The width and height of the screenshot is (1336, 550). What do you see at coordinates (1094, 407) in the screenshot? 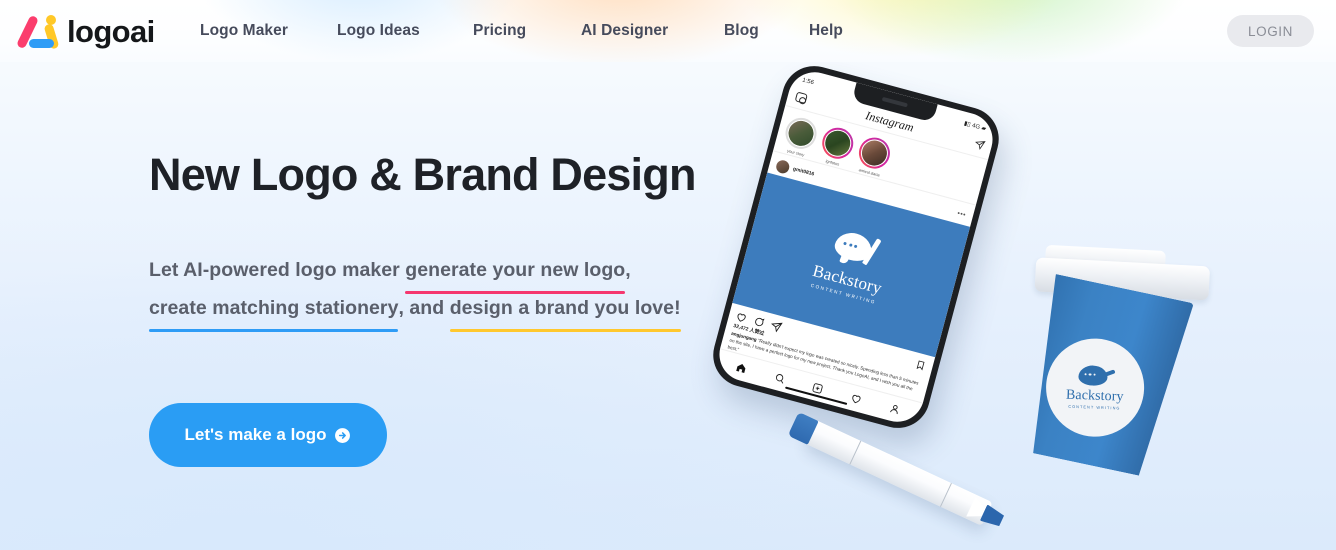
I see `cup-brand-tagline: CONTENT WRITING` at bounding box center [1094, 407].